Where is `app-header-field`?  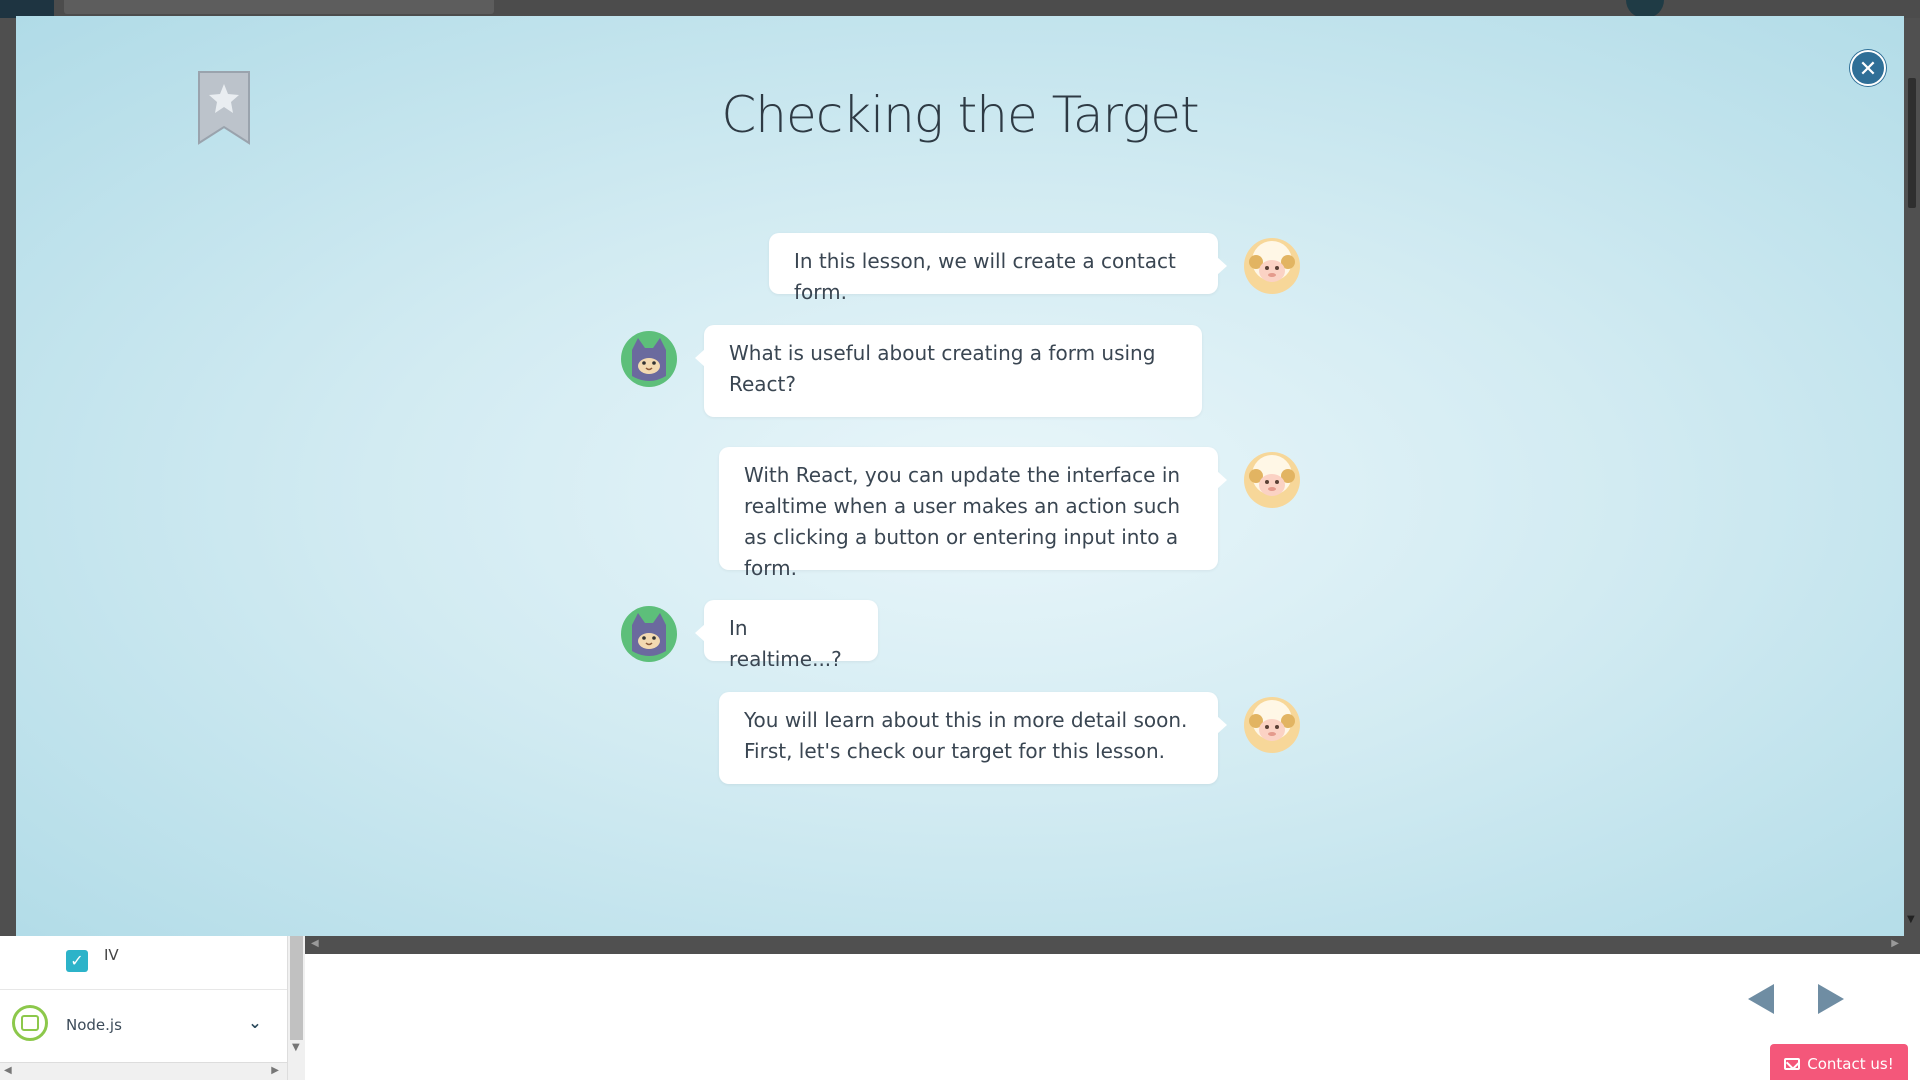
app-header-field is located at coordinates (279, 7).